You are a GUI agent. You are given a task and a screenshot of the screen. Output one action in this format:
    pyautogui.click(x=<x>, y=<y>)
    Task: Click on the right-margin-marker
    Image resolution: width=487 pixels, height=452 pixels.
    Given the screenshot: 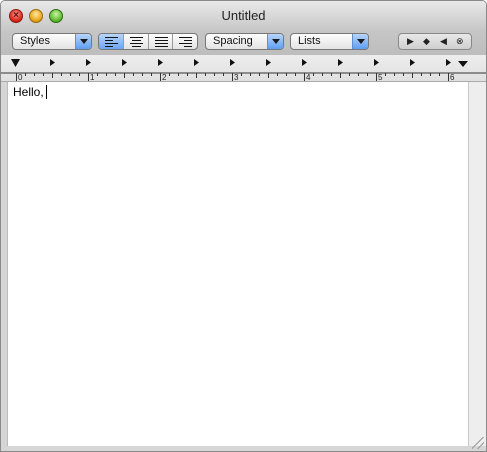 What is the action you would take?
    pyautogui.click(x=463, y=64)
    